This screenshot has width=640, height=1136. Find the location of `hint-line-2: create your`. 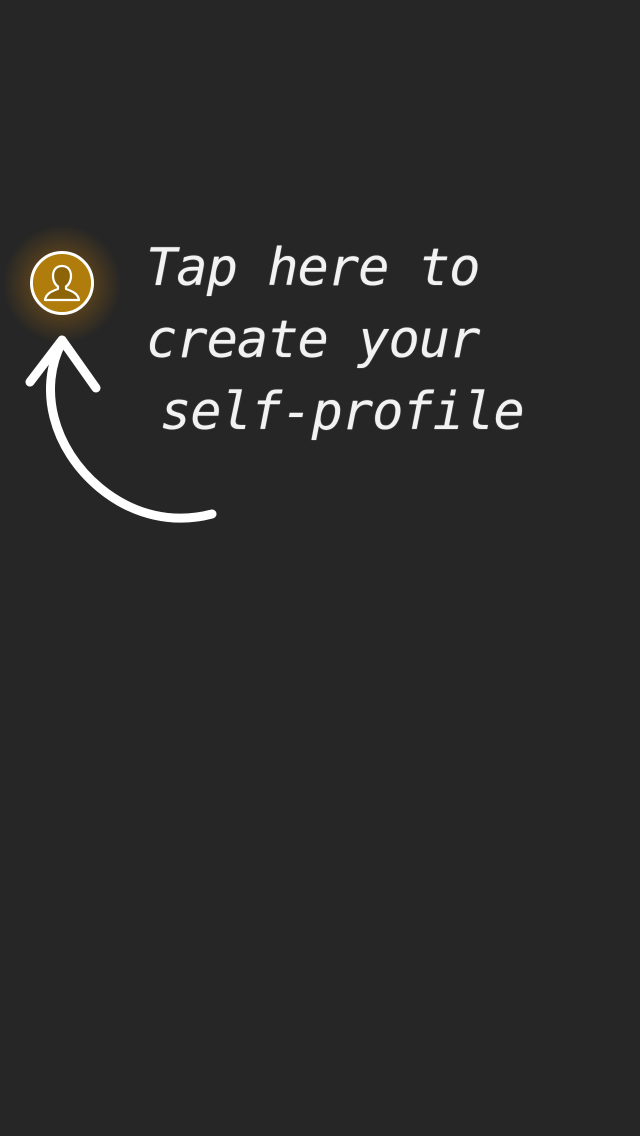

hint-line-2: create your is located at coordinates (313, 340).